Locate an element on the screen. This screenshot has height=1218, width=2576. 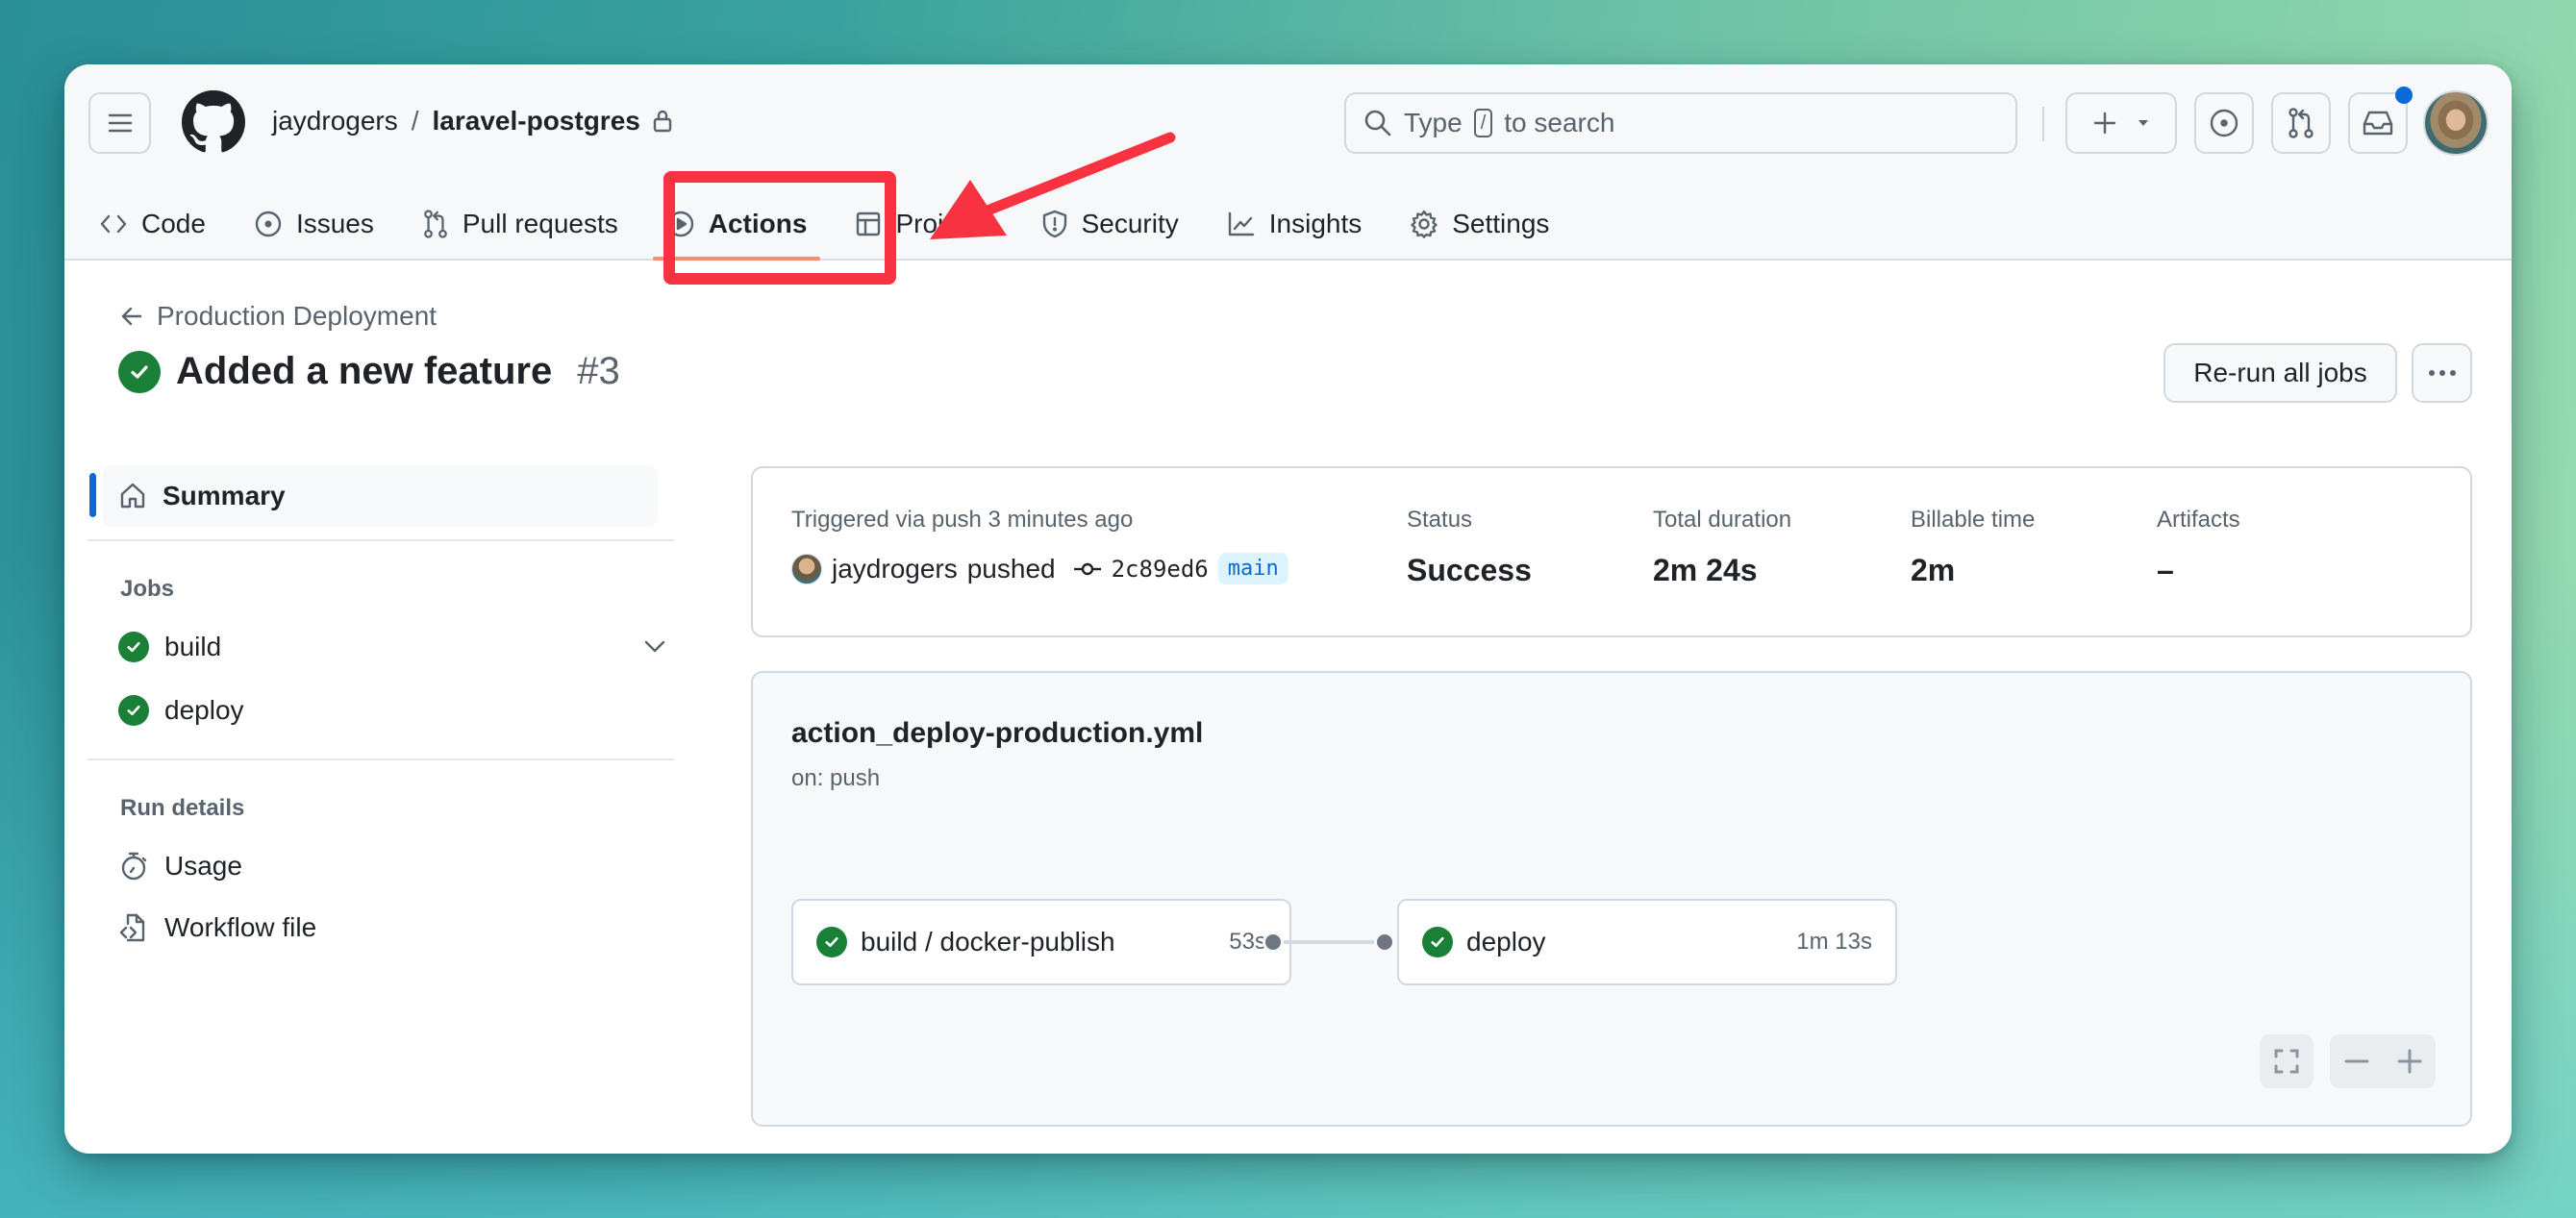
tab-label: Settings is located at coordinates (1501, 223).